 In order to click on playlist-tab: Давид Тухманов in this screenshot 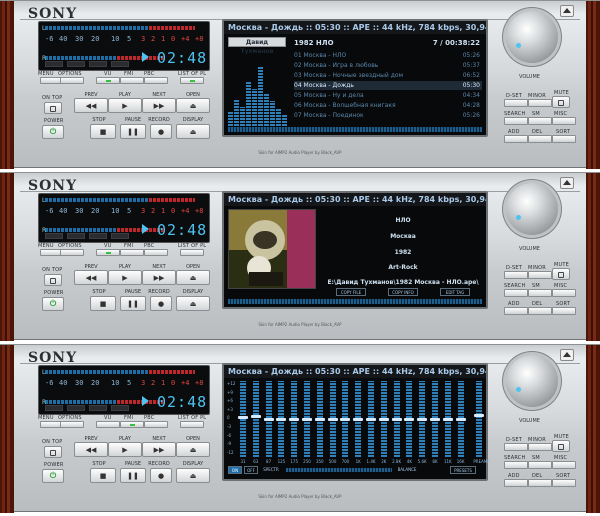, I will do `click(257, 46)`.